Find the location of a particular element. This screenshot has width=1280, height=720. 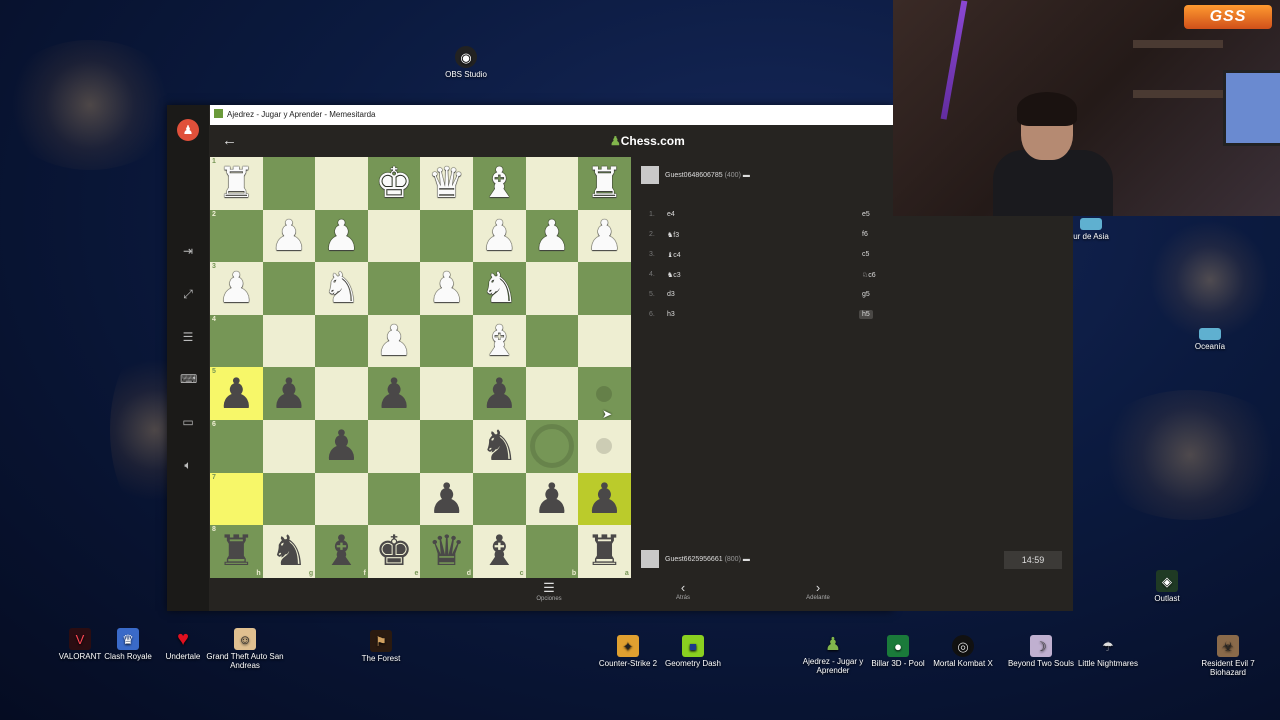

white-move: ♞c3 is located at coordinates (674, 275).